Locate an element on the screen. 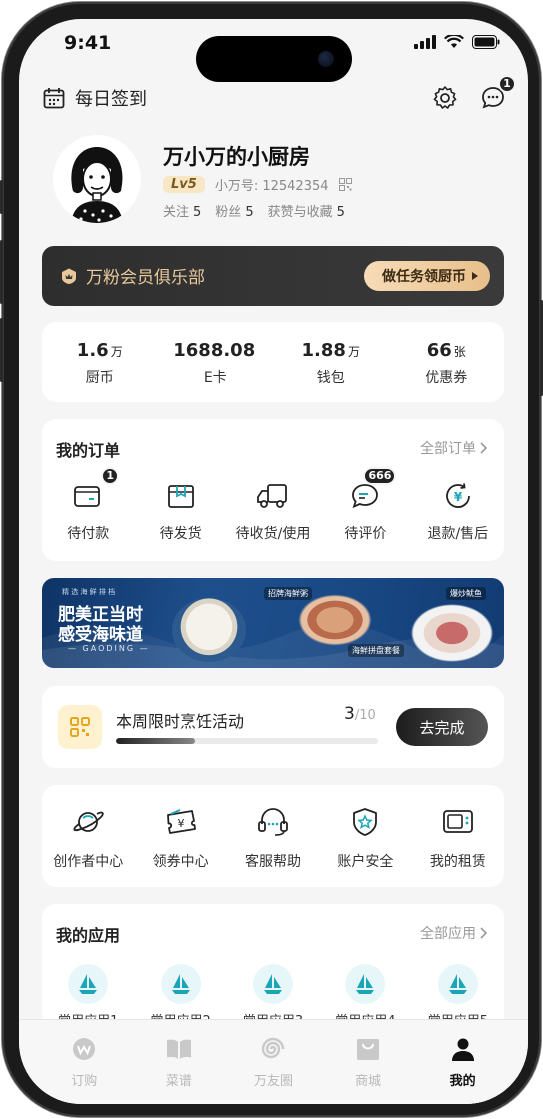 The width and height of the screenshot is (543, 1119). tab-order: 订购 is located at coordinates (84, 1062).